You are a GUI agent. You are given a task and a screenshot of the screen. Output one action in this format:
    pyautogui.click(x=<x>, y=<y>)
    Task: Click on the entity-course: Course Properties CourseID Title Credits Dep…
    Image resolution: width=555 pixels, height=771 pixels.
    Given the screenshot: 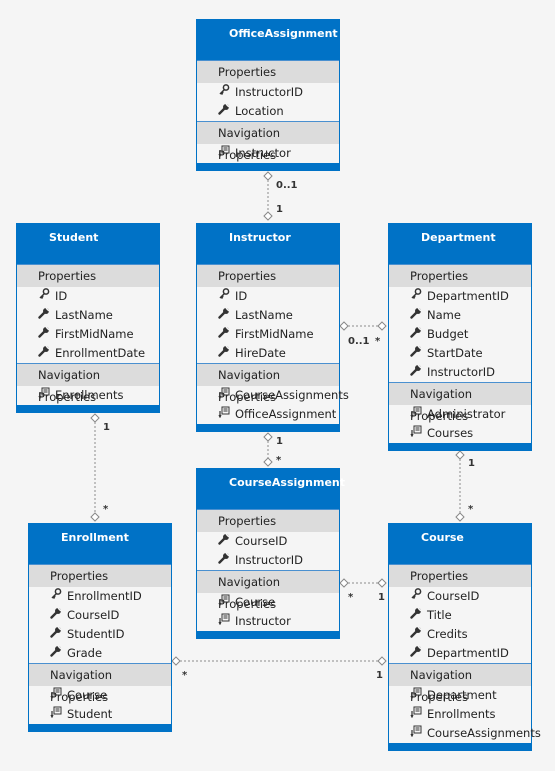 What is the action you would take?
    pyautogui.click(x=464, y=637)
    